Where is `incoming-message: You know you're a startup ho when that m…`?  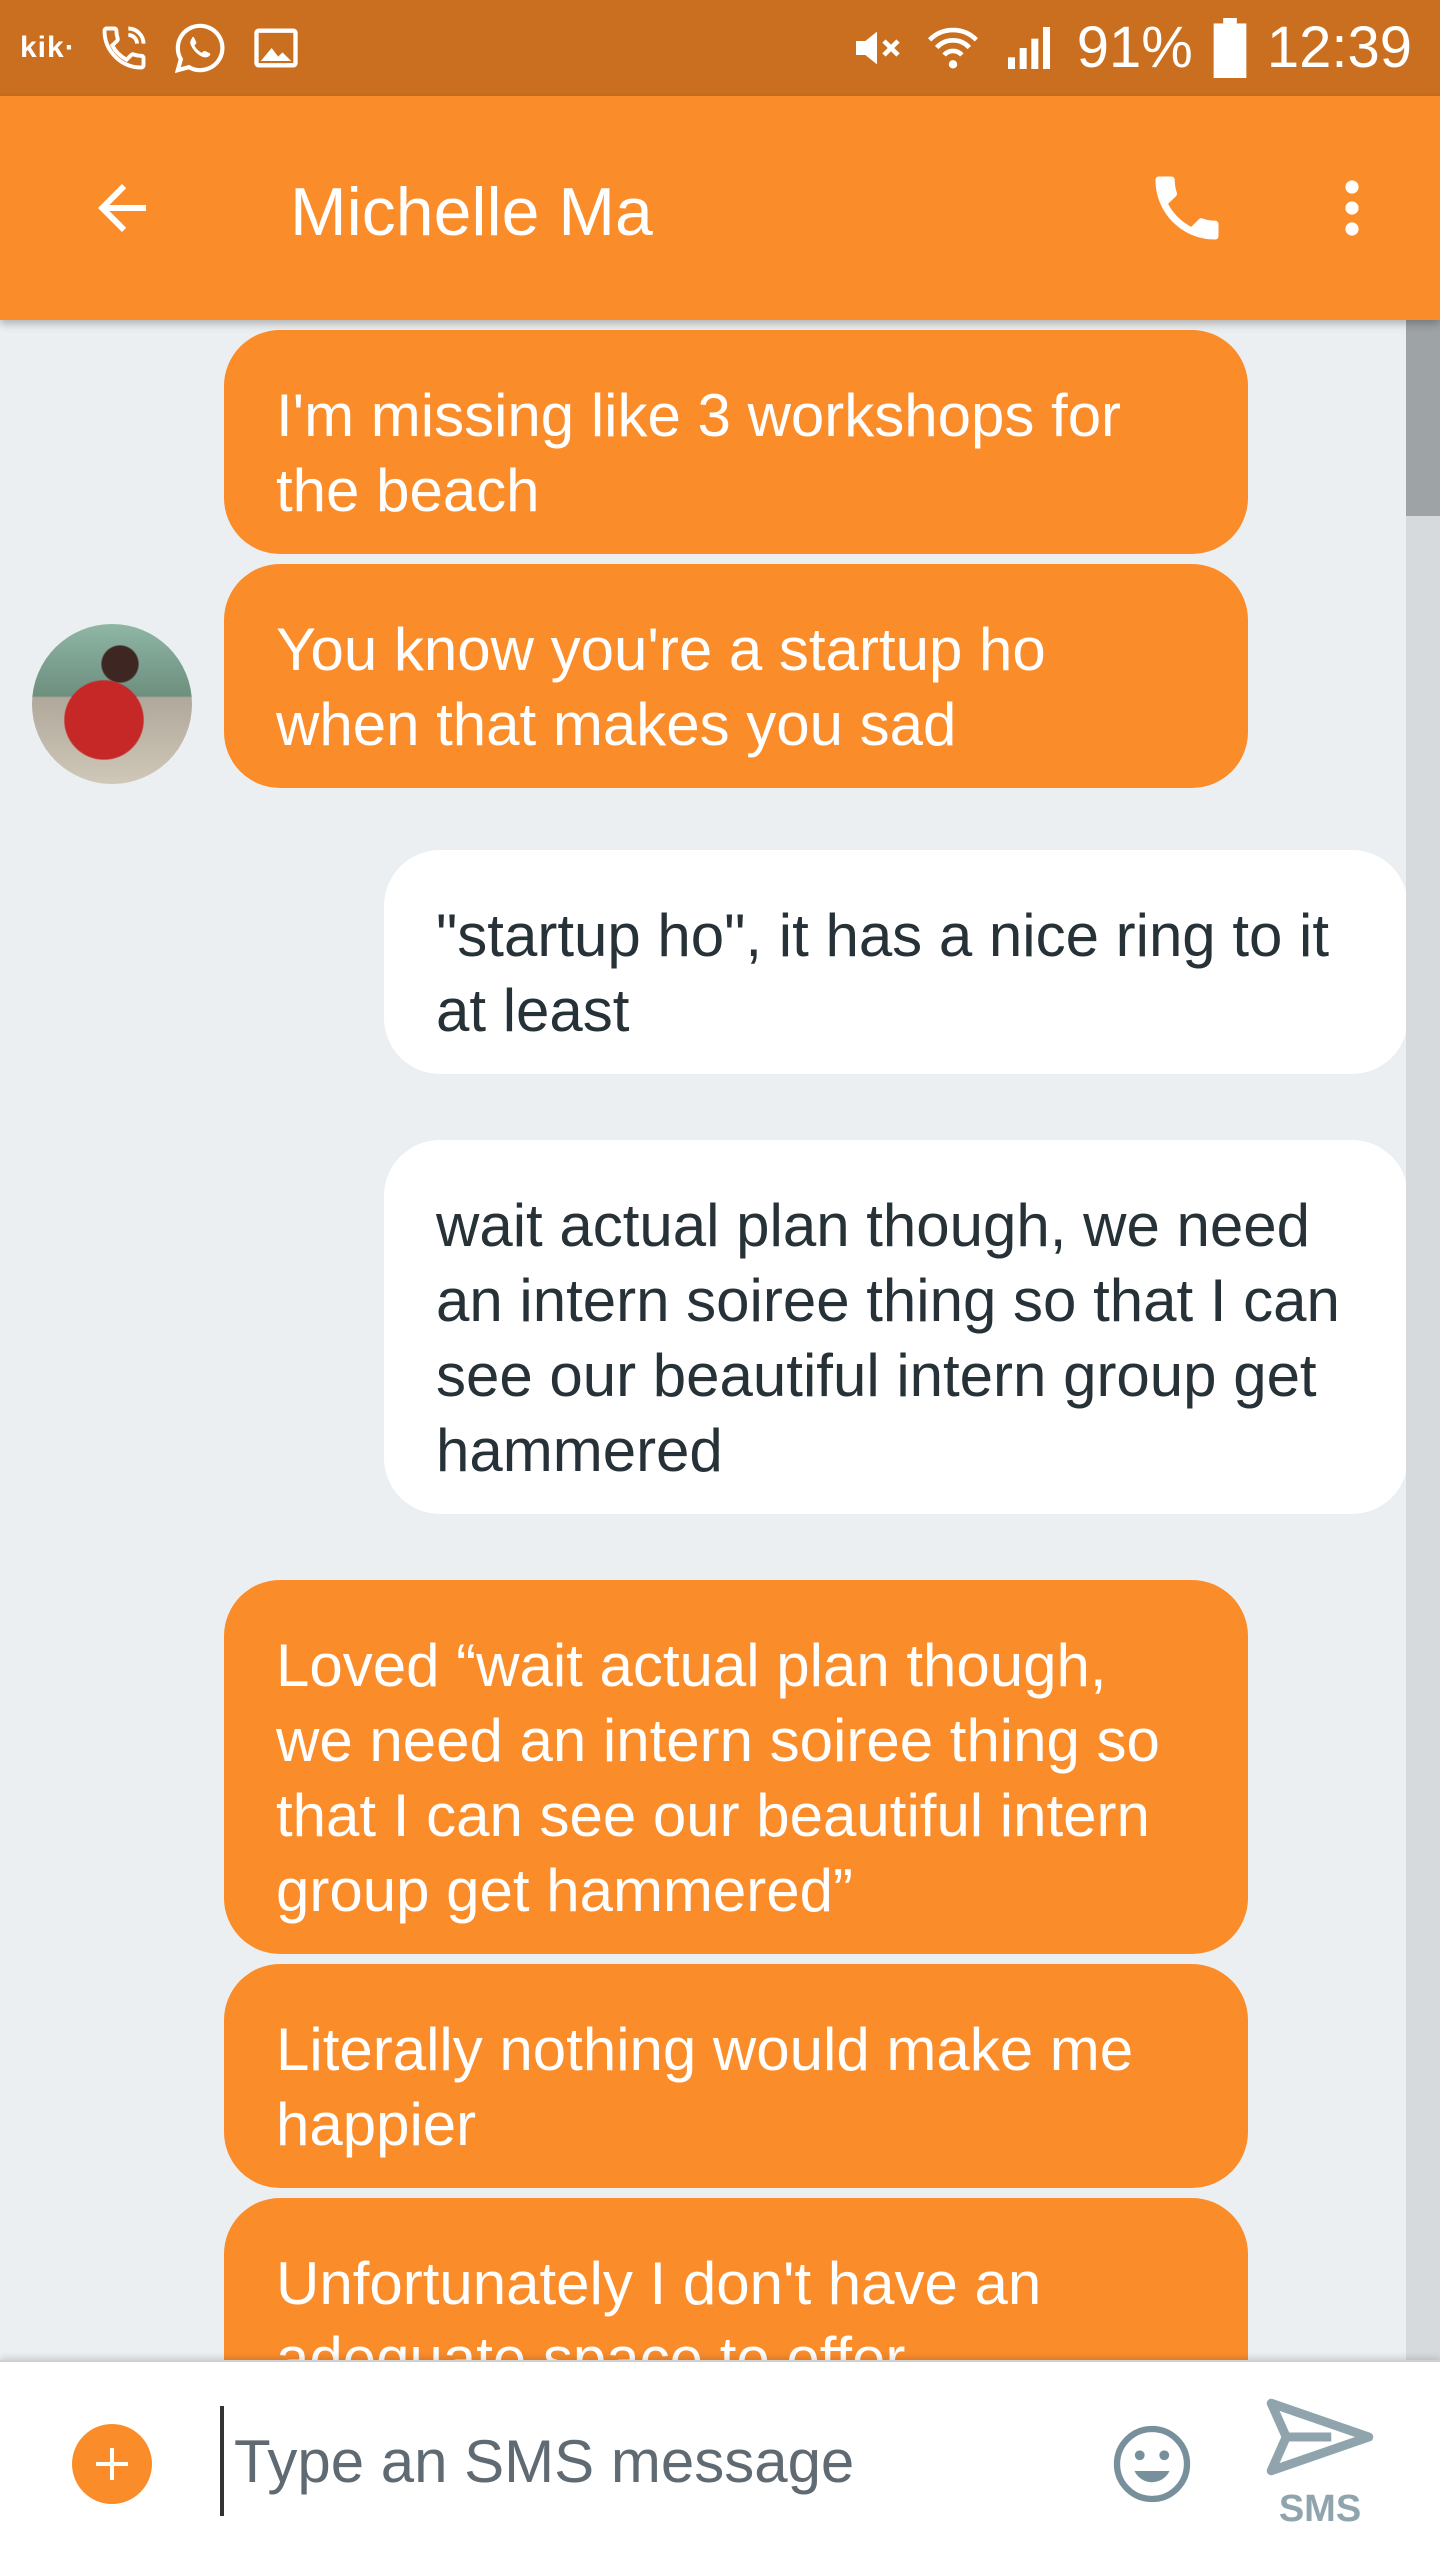
incoming-message: You know you're a startup ho when that m… is located at coordinates (736, 676).